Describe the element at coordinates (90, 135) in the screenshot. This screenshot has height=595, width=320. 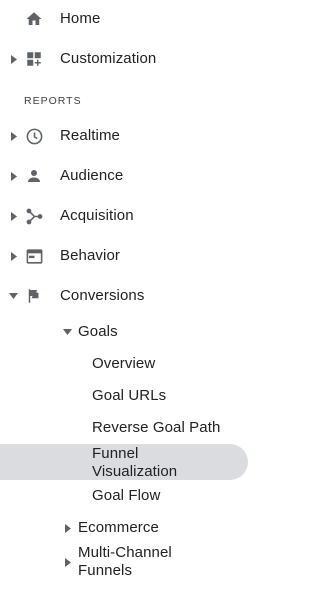
I see `nav-item-realtime-label: Realtime` at that location.